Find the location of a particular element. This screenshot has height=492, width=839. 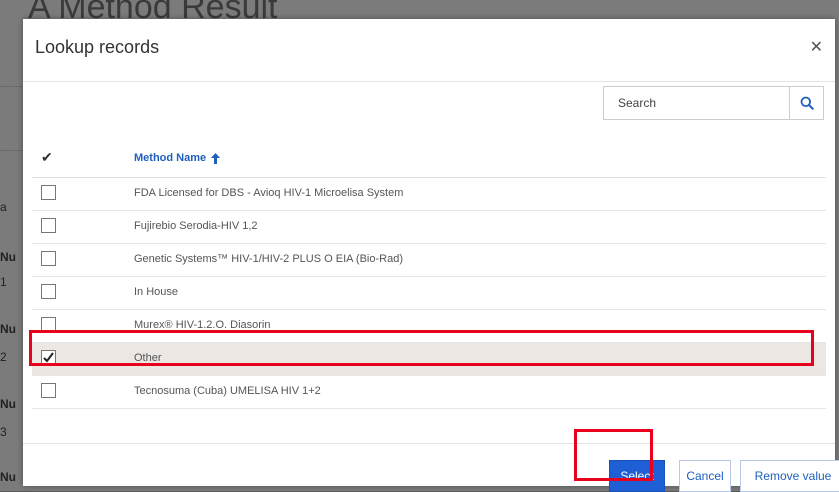

remove-value-button: Remove value is located at coordinates (789, 476).